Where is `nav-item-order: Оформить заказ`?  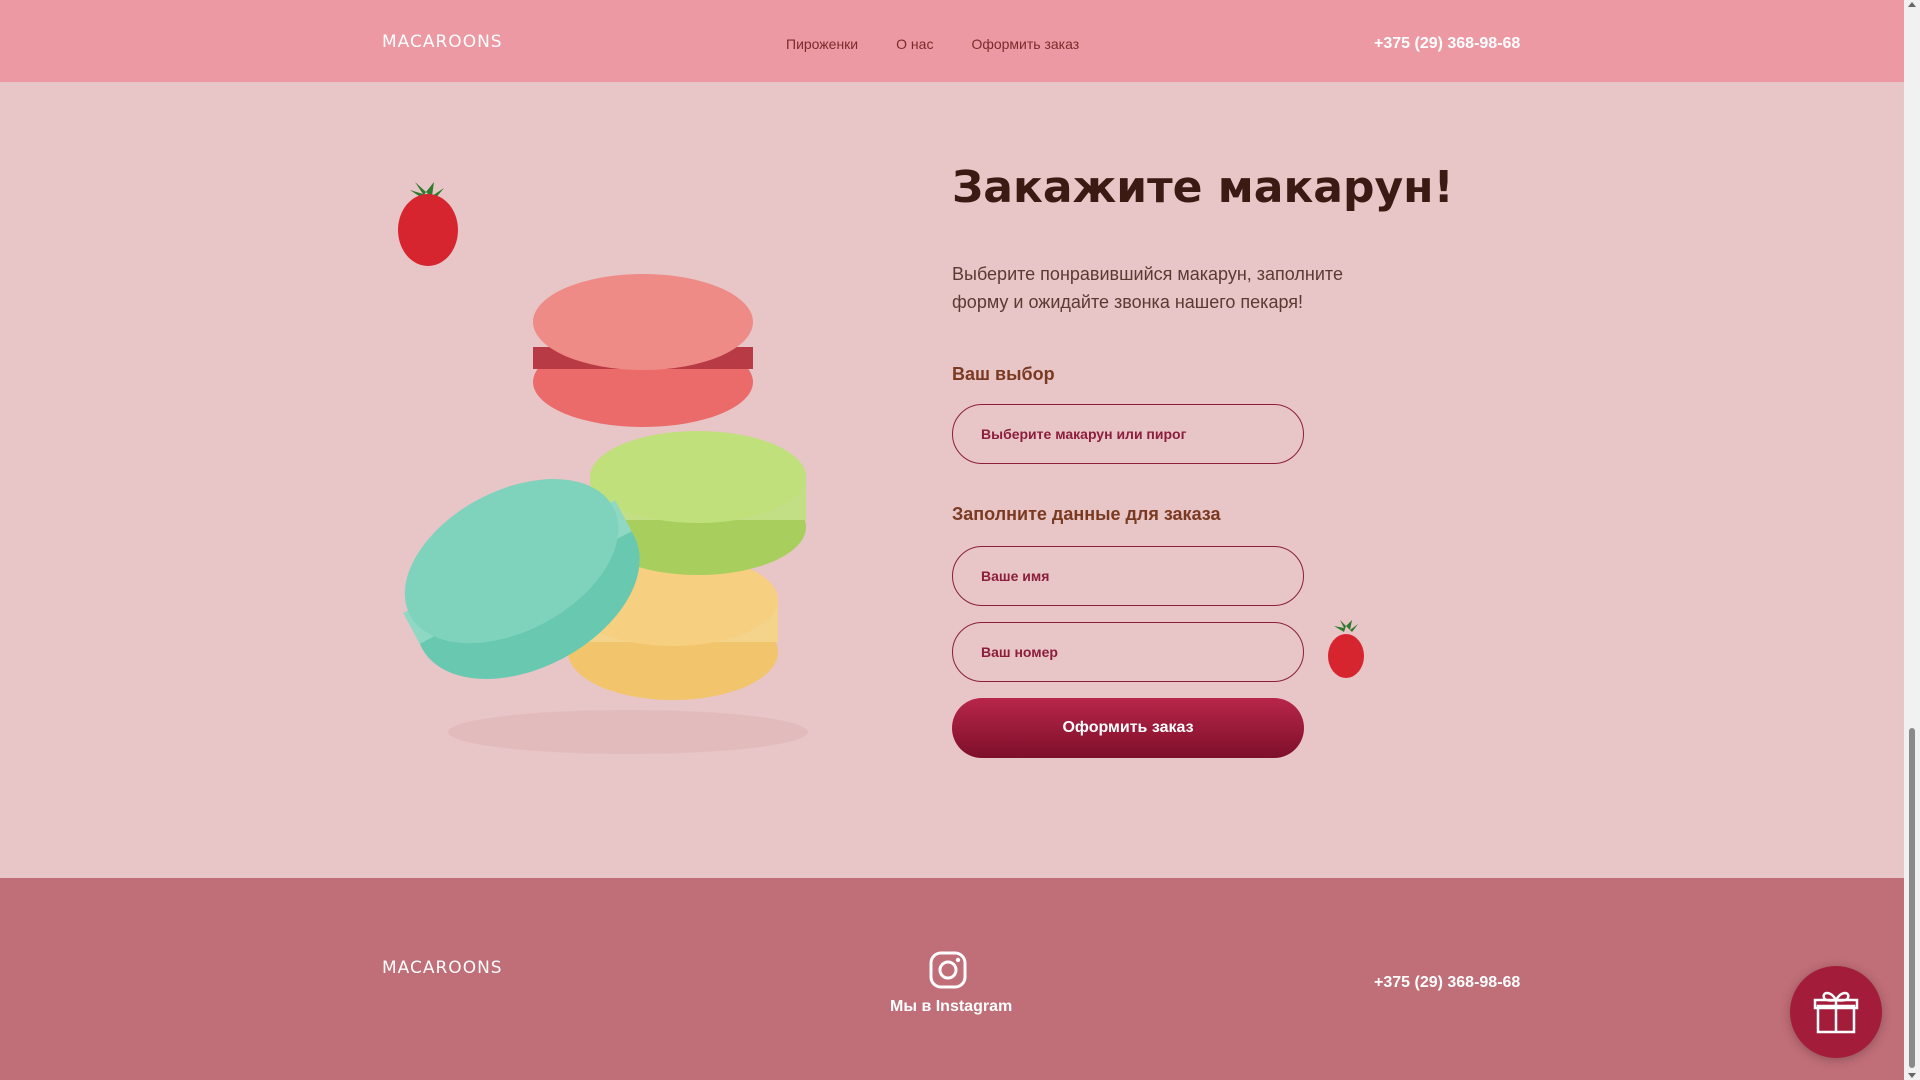
nav-item-order: Оформить заказ is located at coordinates (1025, 44).